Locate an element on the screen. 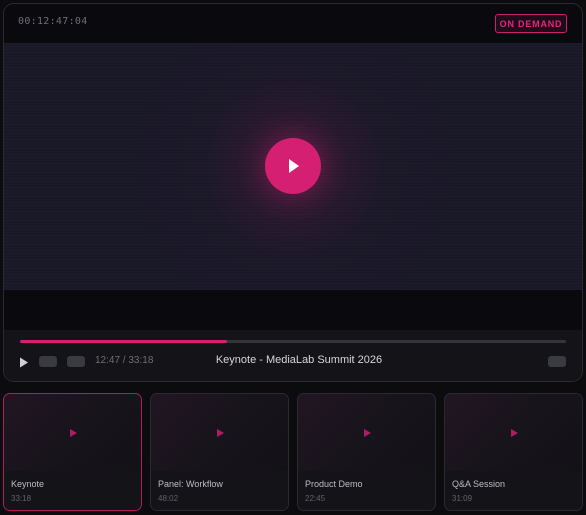  playlist-item-product-demo: Product Demo 22:45 is located at coordinates (366, 452).